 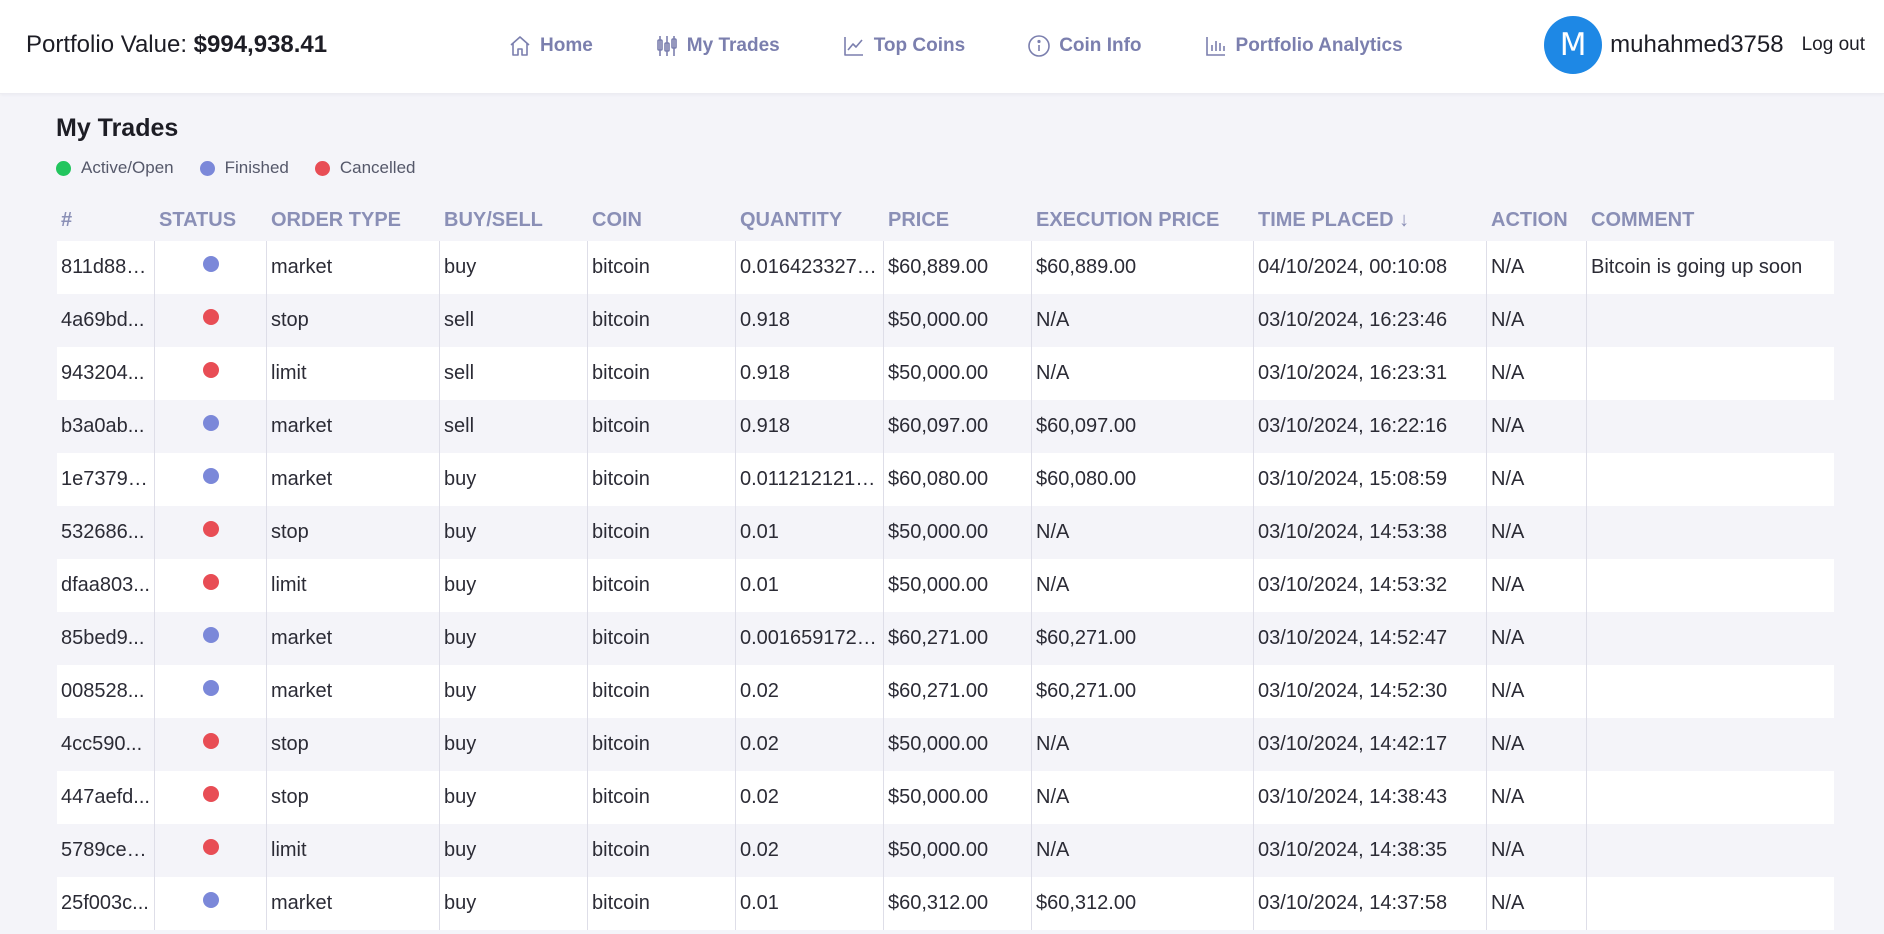 I want to click on cell-buy-sell: sell, so click(x=514, y=320).